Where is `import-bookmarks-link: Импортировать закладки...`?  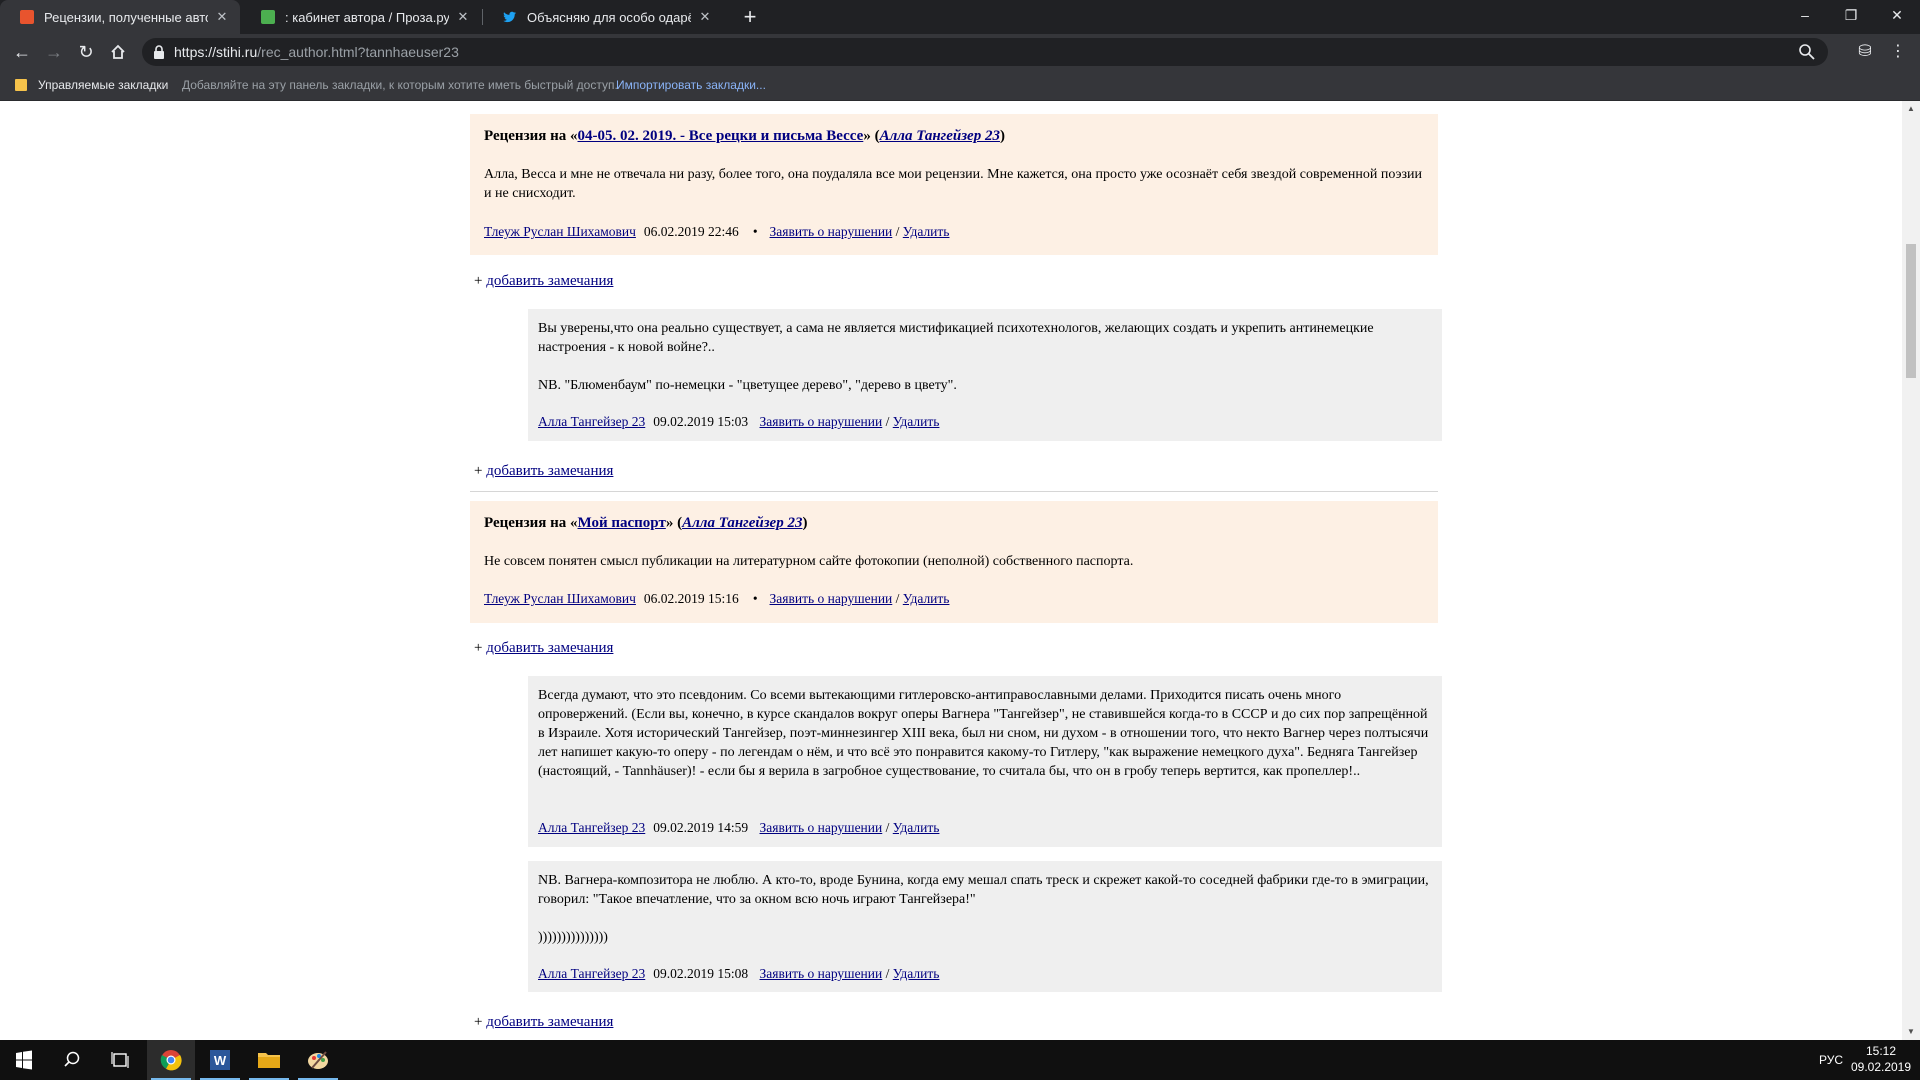 import-bookmarks-link: Импортировать закладки... is located at coordinates (691, 85).